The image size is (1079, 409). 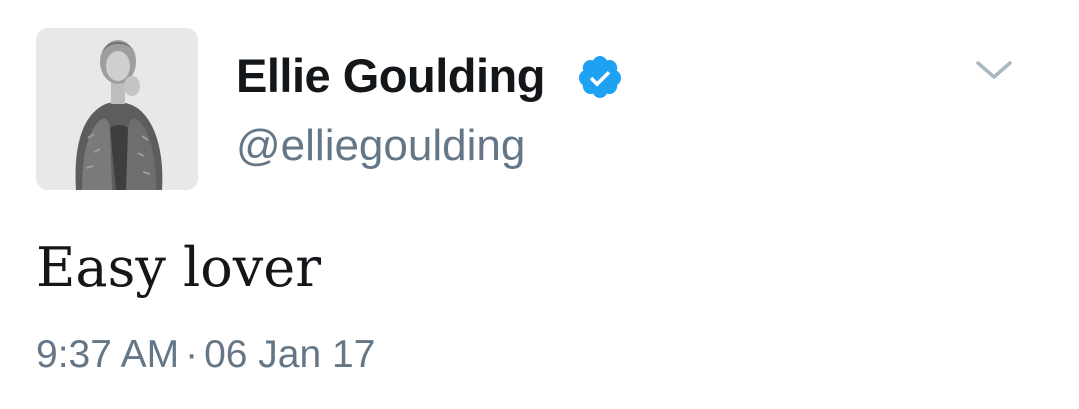 I want to click on avatar-photo, so click(x=117, y=109).